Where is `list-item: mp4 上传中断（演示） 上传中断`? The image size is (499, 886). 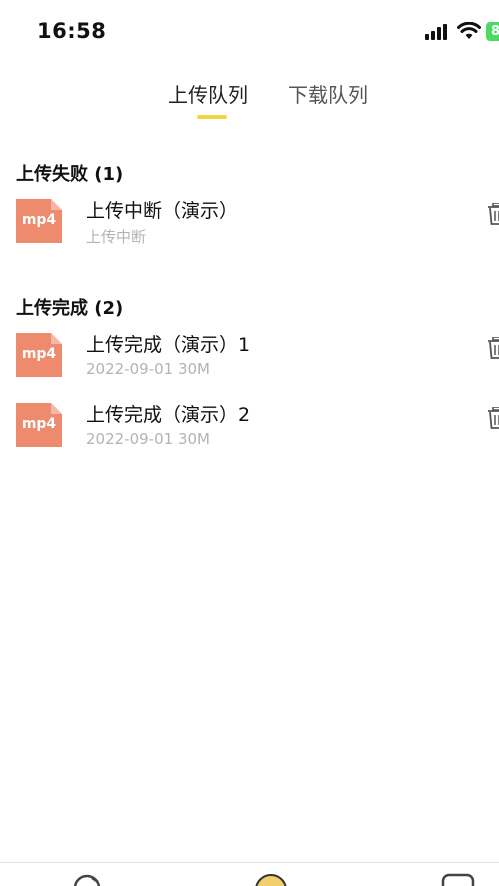
list-item: mp4 上传中断（演示） 上传中断 is located at coordinates (249, 227).